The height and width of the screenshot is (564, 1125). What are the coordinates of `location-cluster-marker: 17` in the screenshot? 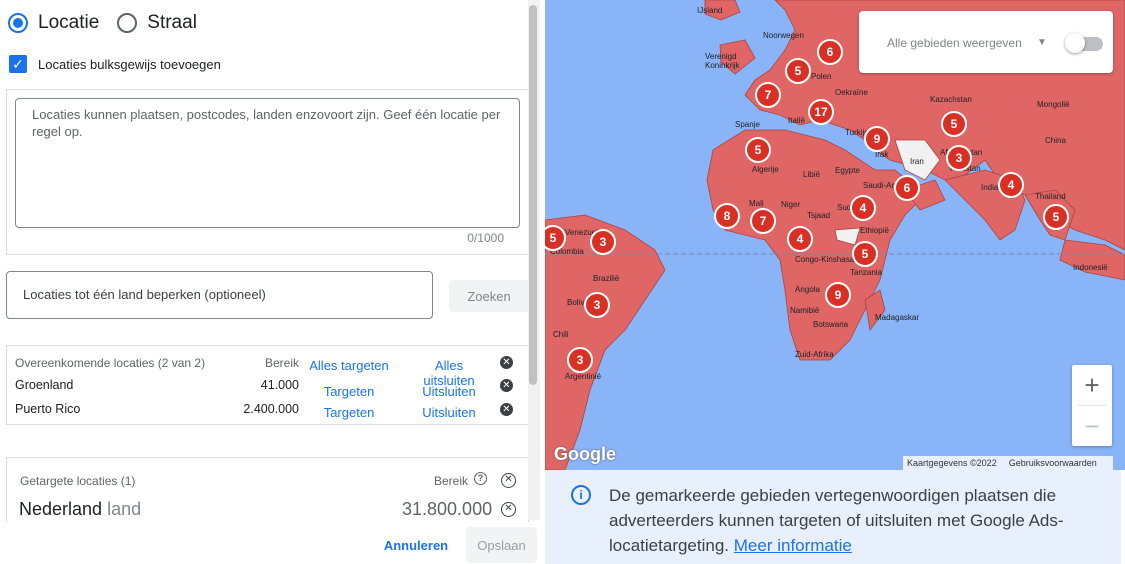 It's located at (821, 112).